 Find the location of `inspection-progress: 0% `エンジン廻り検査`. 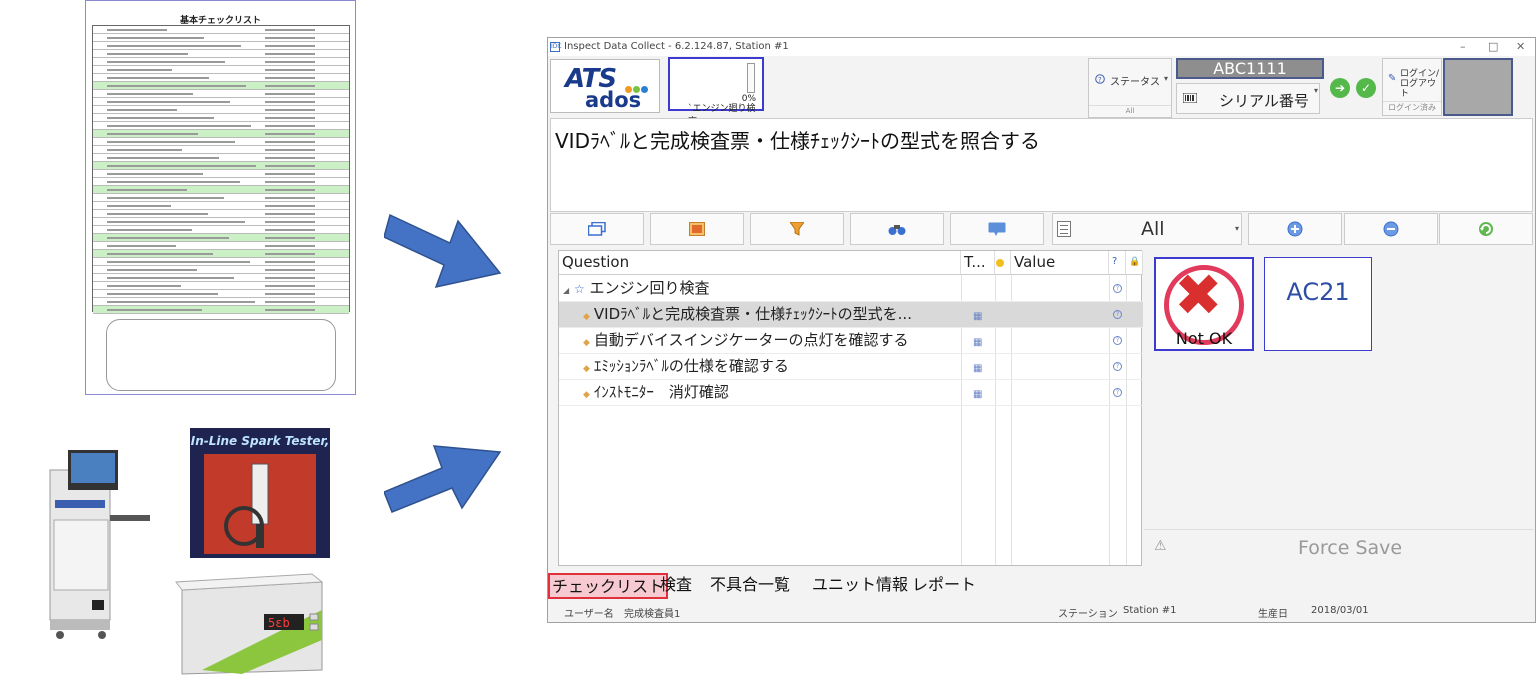

inspection-progress: 0% `エンジン廻り検査 is located at coordinates (716, 92).